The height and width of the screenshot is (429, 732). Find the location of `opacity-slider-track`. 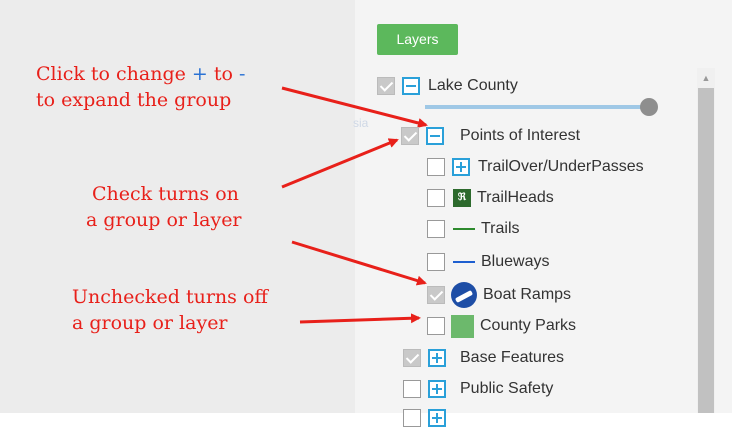

opacity-slider-track is located at coordinates (537, 107).